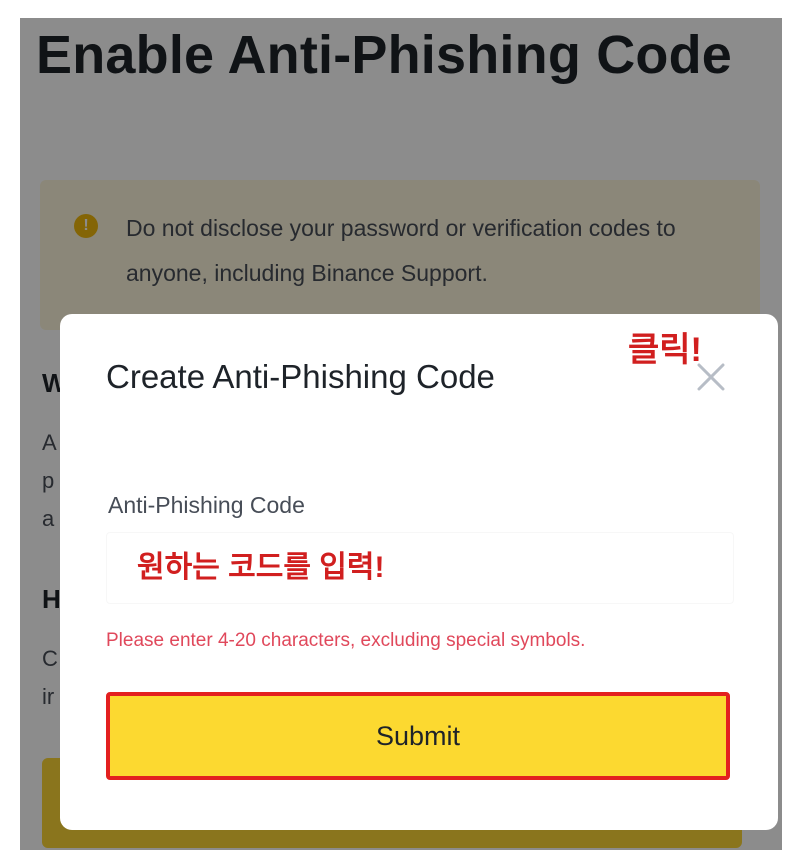 The height and width of the screenshot is (868, 802). What do you see at coordinates (300, 376) in the screenshot?
I see `modal-title: Create Anti-Phishing Code` at bounding box center [300, 376].